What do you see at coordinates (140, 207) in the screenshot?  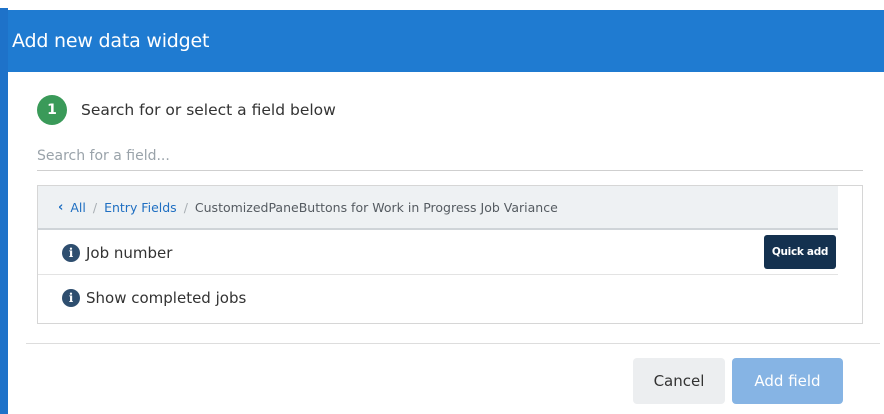 I see `breadcrumb-entry-fields-link: Entry Fields` at bounding box center [140, 207].